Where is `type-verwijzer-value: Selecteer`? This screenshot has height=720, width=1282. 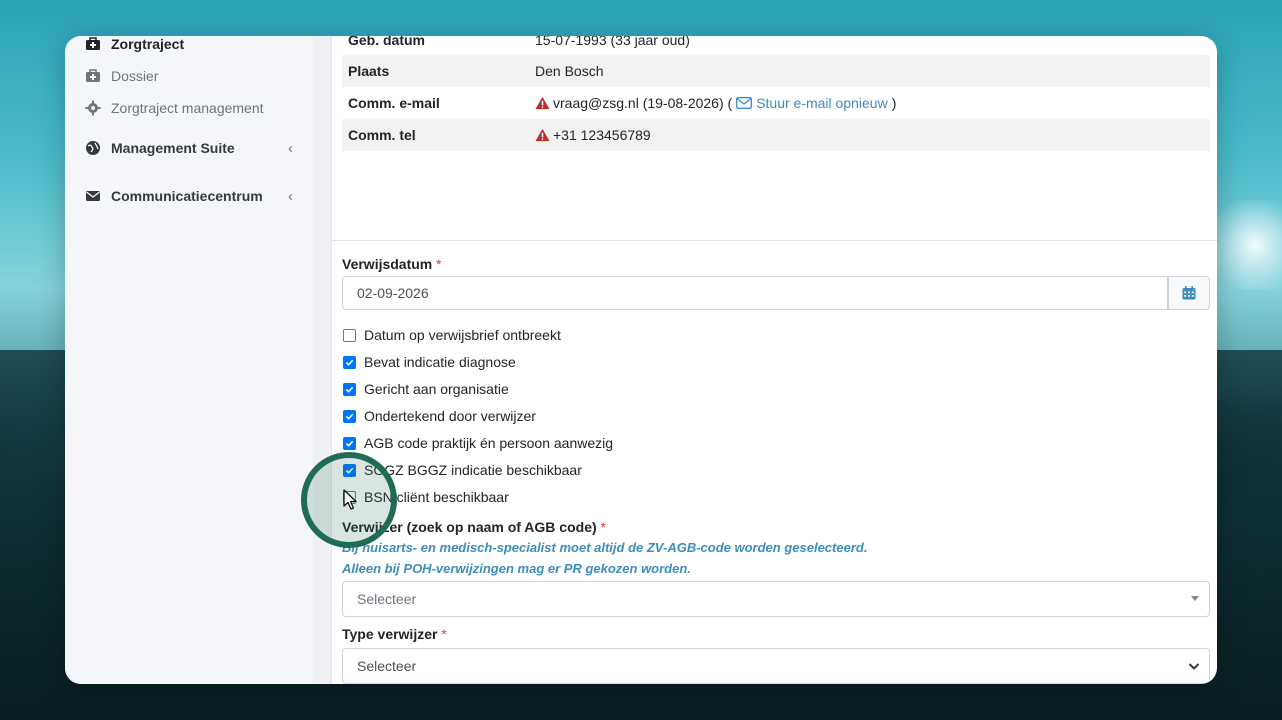
type-verwijzer-value: Selecteer is located at coordinates (387, 666).